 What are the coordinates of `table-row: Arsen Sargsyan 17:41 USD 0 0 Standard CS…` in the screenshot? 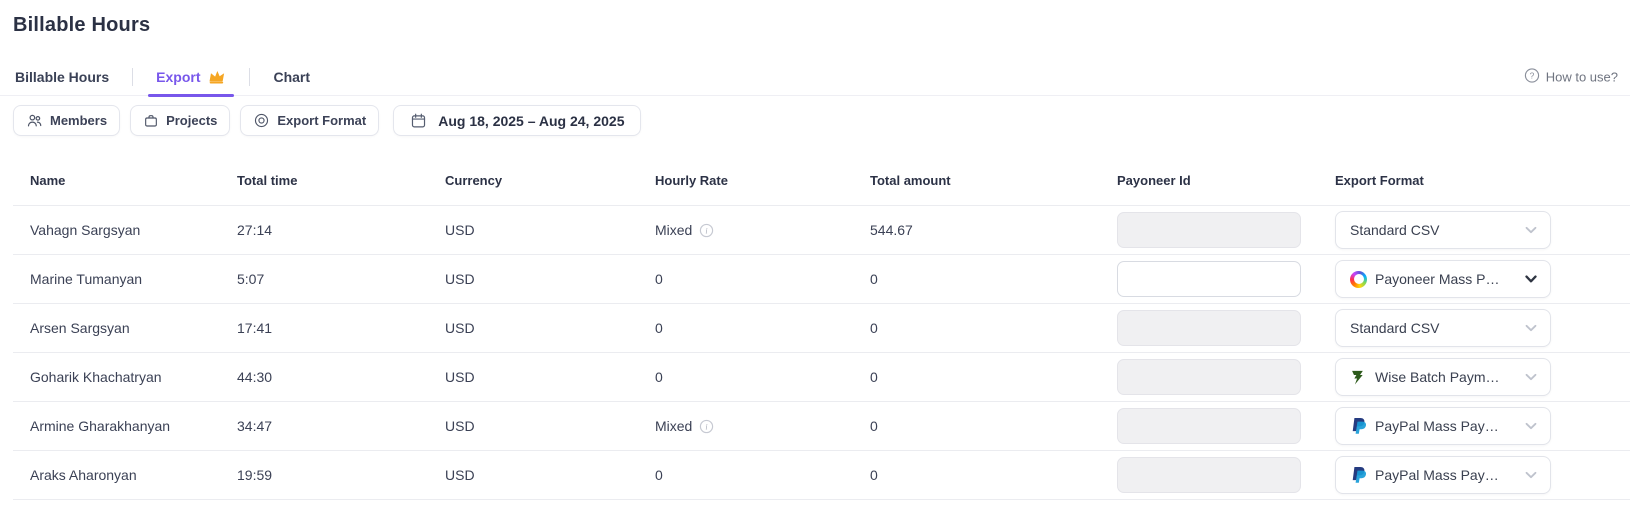 It's located at (821, 328).